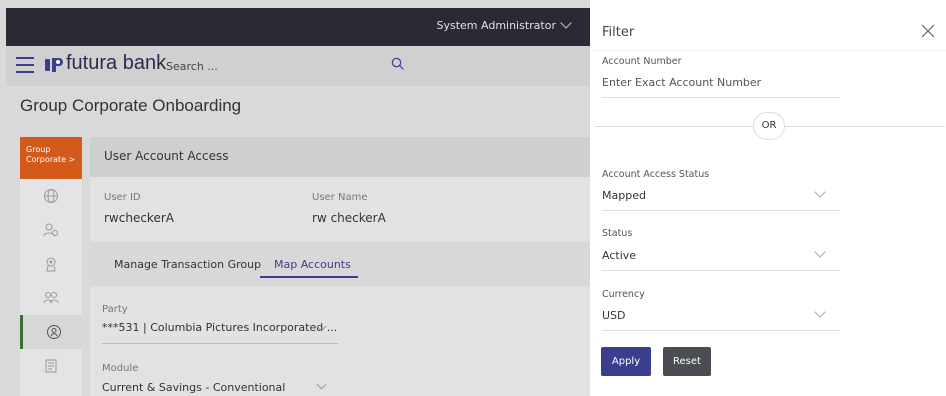 The height and width of the screenshot is (396, 946). I want to click on globe-icon, so click(51, 196).